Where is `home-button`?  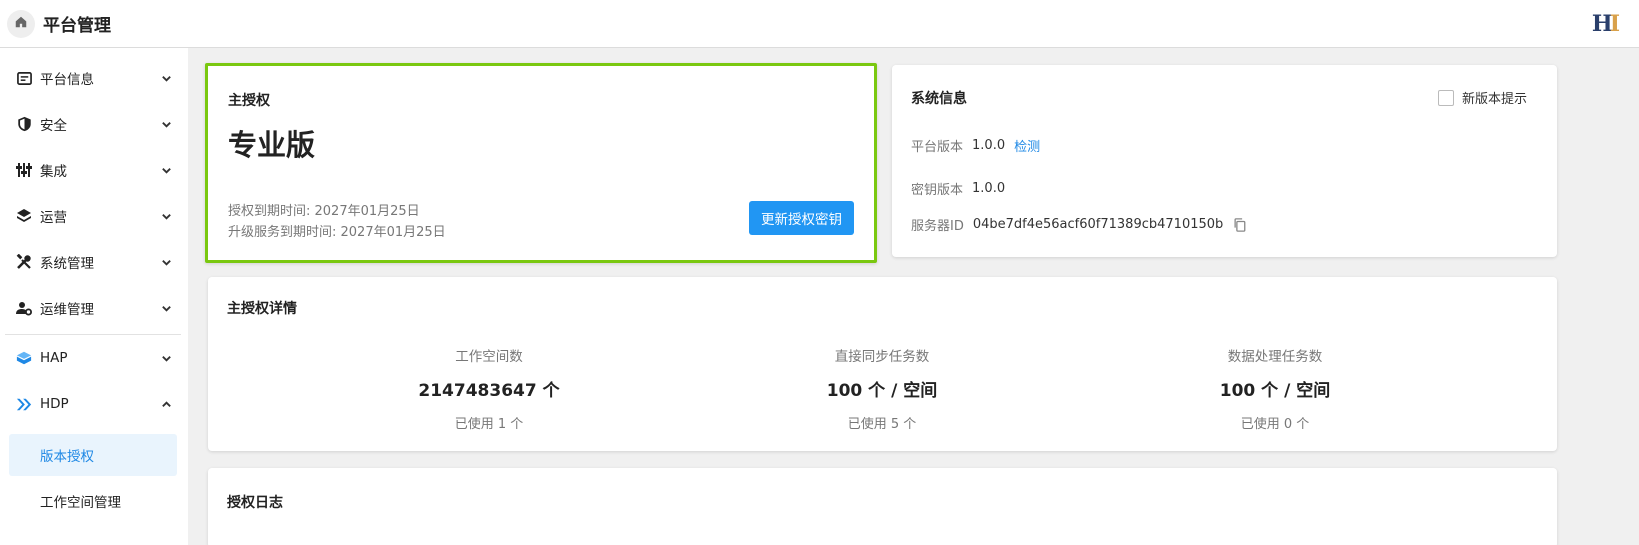 home-button is located at coordinates (21, 23).